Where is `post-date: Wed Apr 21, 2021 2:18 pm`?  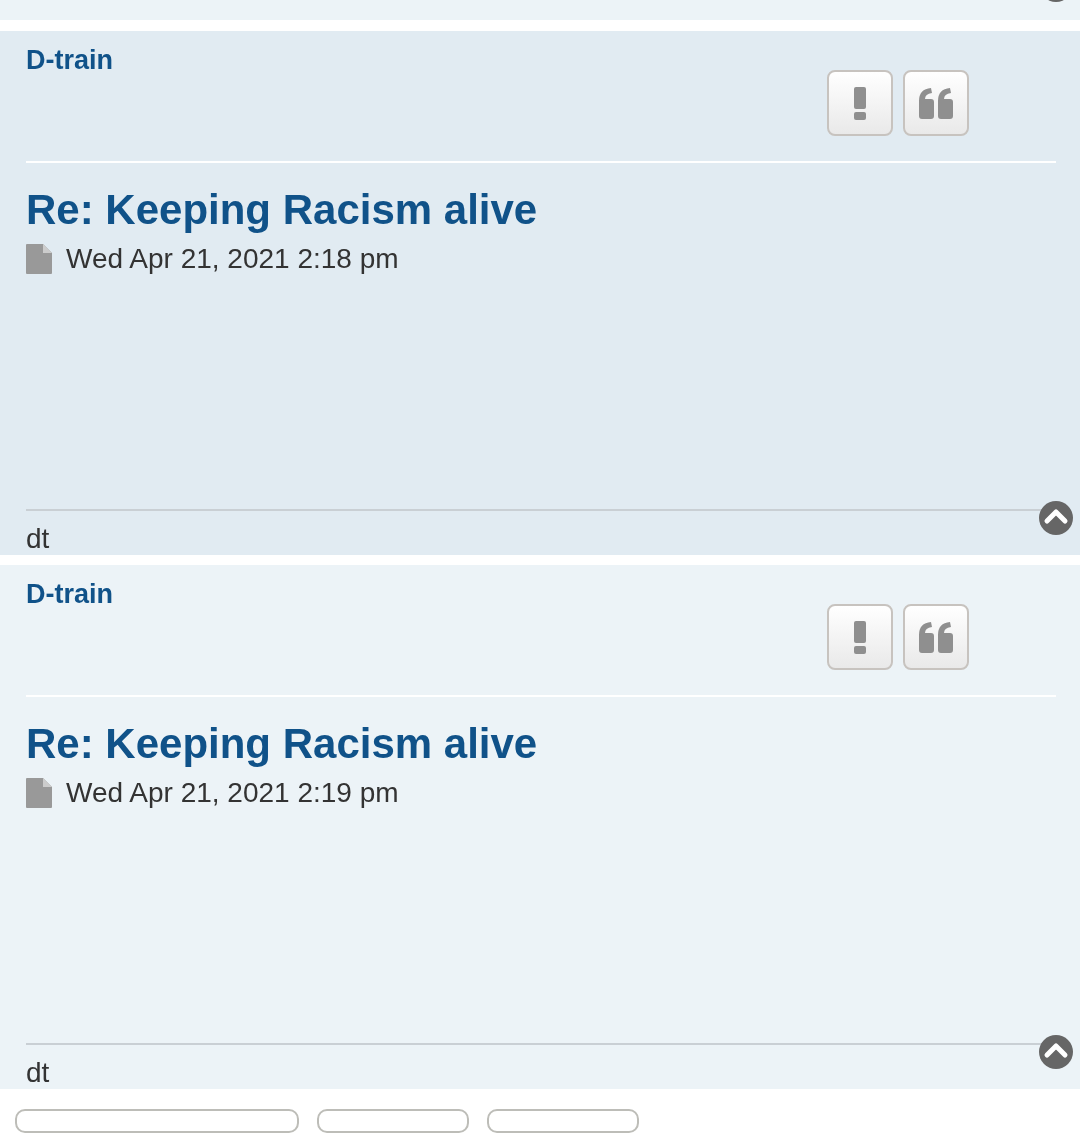 post-date: Wed Apr 21, 2021 2:18 pm is located at coordinates (232, 259).